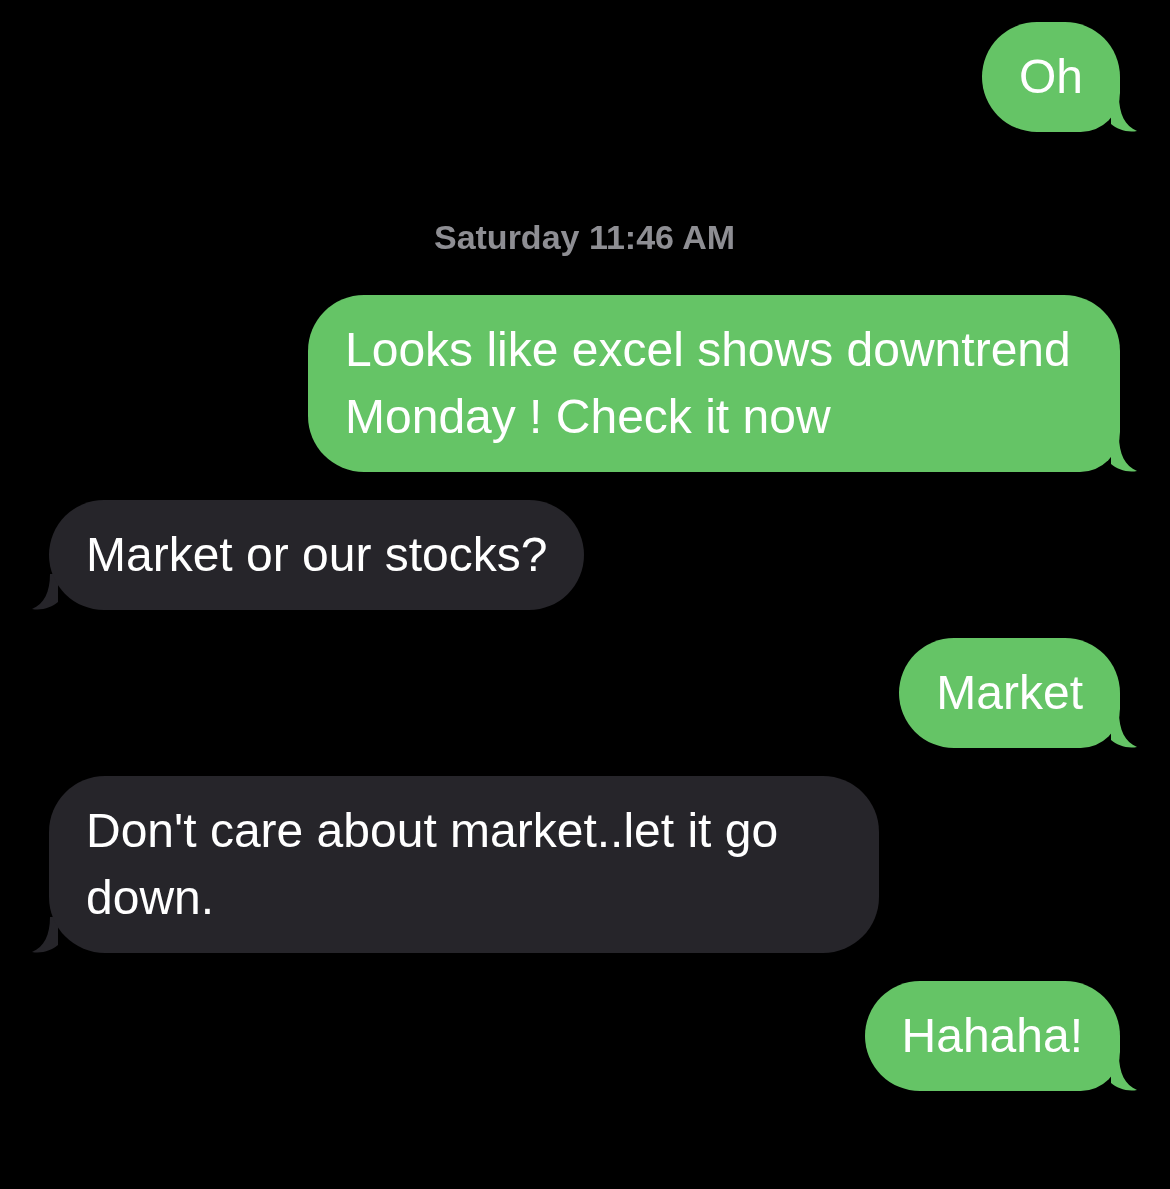 The width and height of the screenshot is (1170, 1189). I want to click on sent-message-bubble: Hahaha!, so click(992, 1036).